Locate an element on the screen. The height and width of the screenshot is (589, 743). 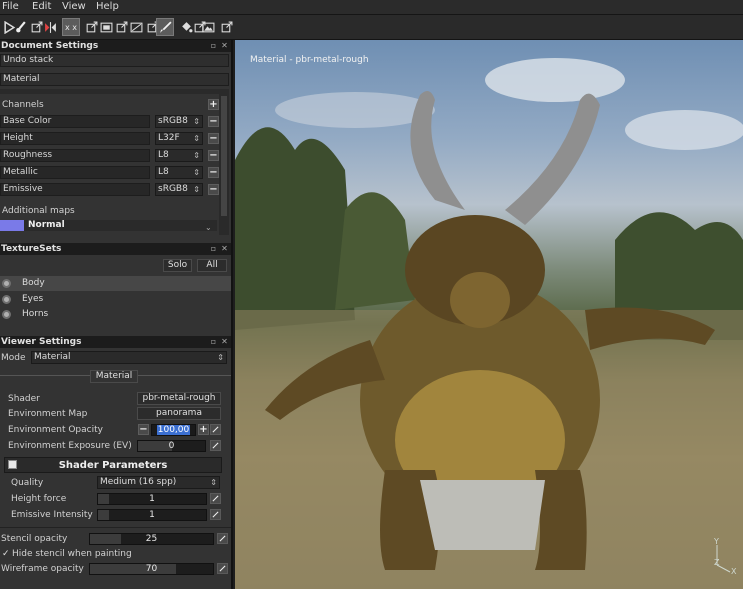
env-map-button: panorama is located at coordinates (179, 413).